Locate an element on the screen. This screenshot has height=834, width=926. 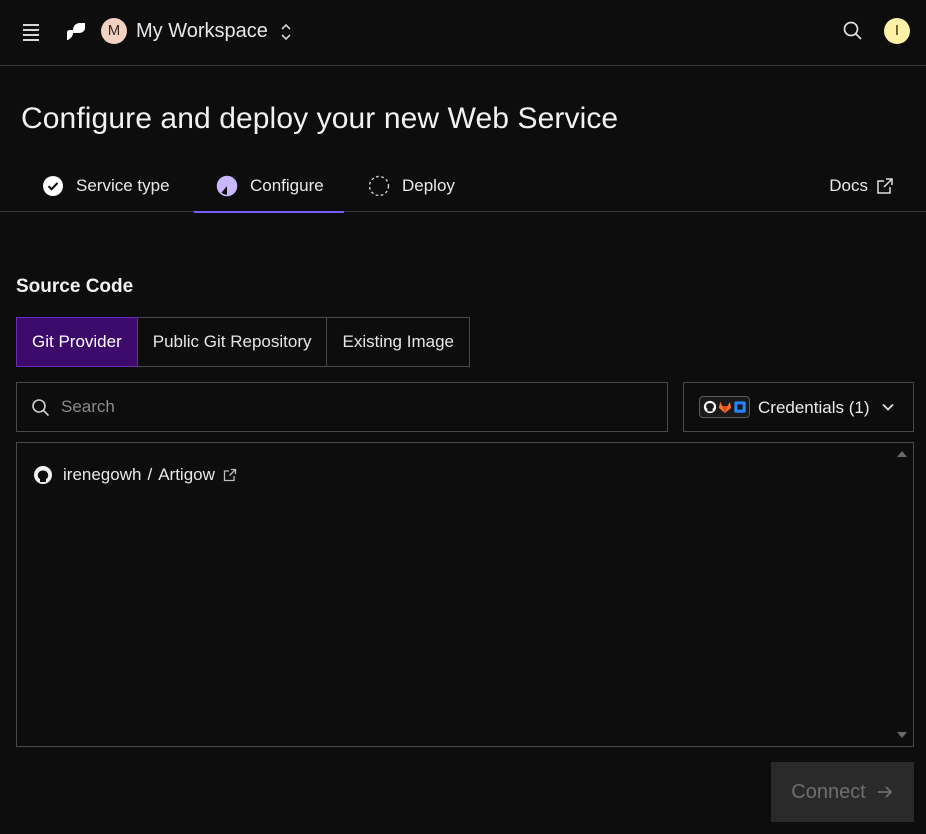
workspace-avatar: M is located at coordinates (114, 31).